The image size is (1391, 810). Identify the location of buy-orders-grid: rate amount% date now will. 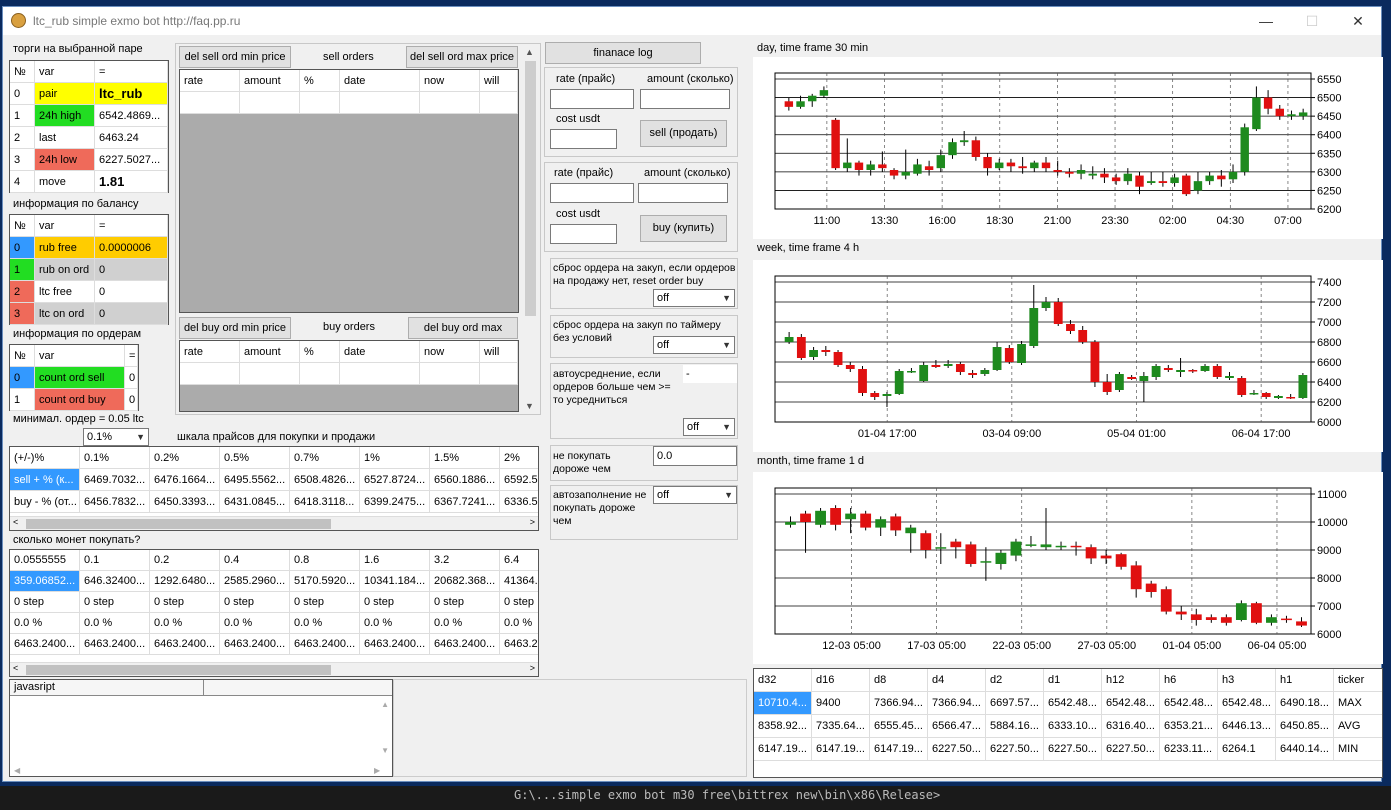
(349, 376).